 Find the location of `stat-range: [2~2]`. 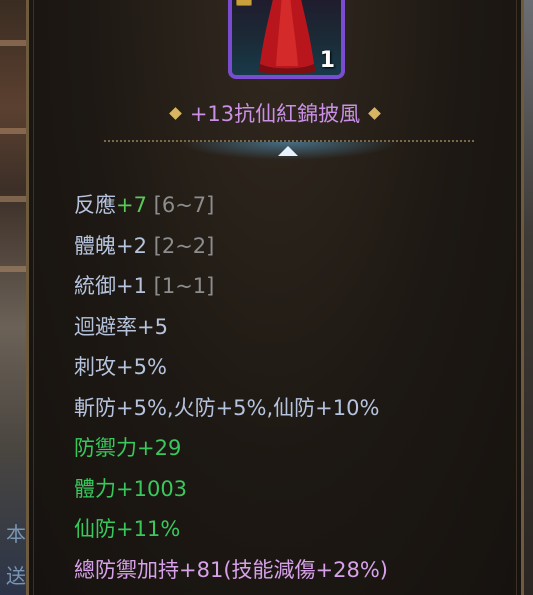

stat-range: [2~2] is located at coordinates (184, 245).